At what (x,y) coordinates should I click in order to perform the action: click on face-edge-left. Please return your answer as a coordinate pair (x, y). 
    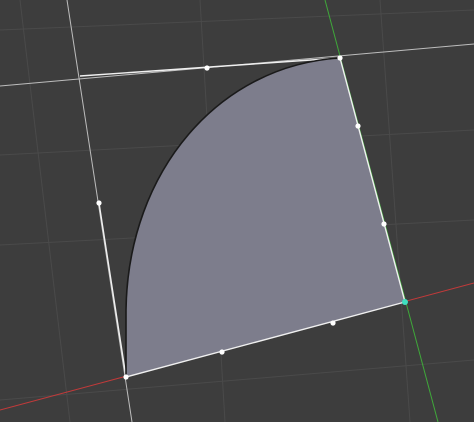
    Looking at the image, I should click on (112, 290).